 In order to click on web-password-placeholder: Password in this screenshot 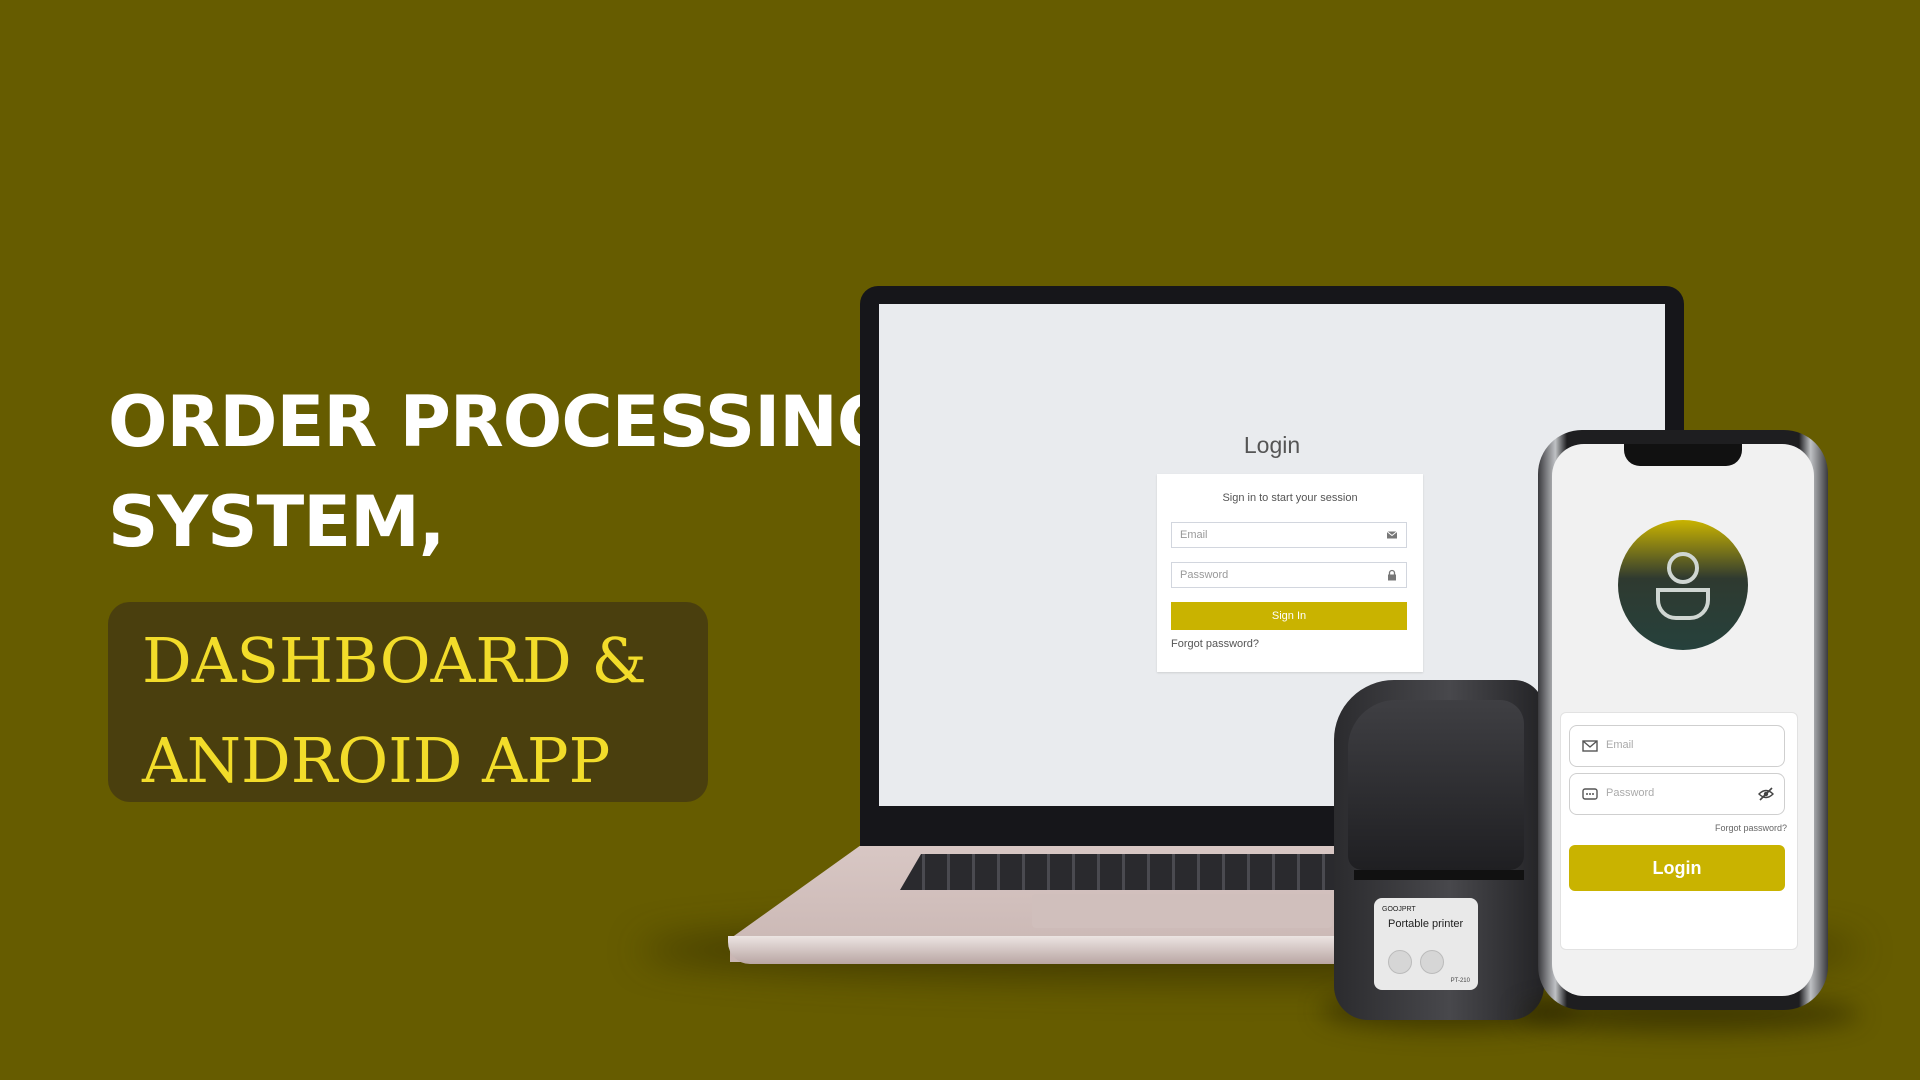, I will do `click(1204, 575)`.